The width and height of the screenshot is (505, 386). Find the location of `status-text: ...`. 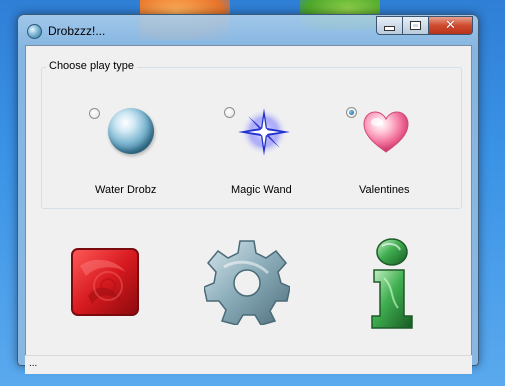

status-text: ... is located at coordinates (33, 363).